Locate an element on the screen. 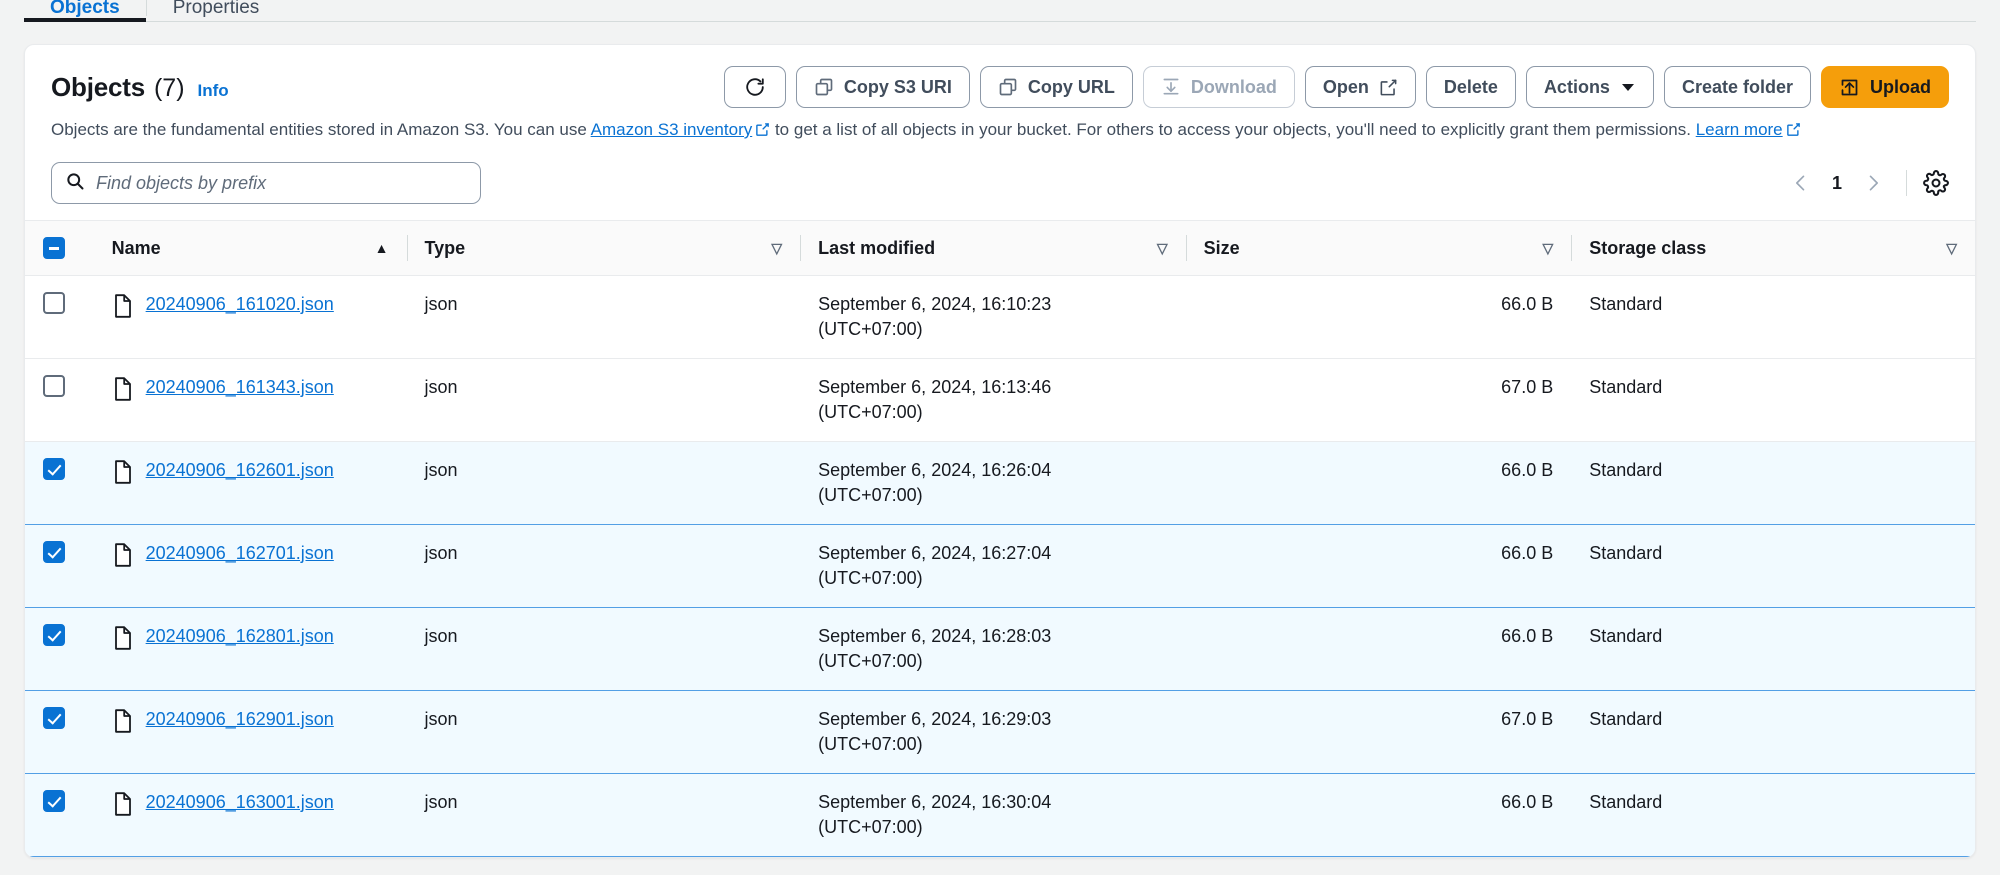 The width and height of the screenshot is (2000, 875). last-modified-date: September 6, 2024, 16:13:46 is located at coordinates (935, 387).